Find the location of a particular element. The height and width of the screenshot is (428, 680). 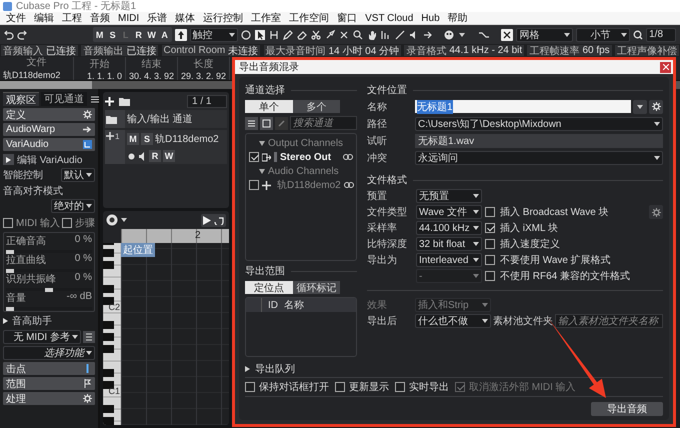

export-button: 导出音频 is located at coordinates (627, 409).